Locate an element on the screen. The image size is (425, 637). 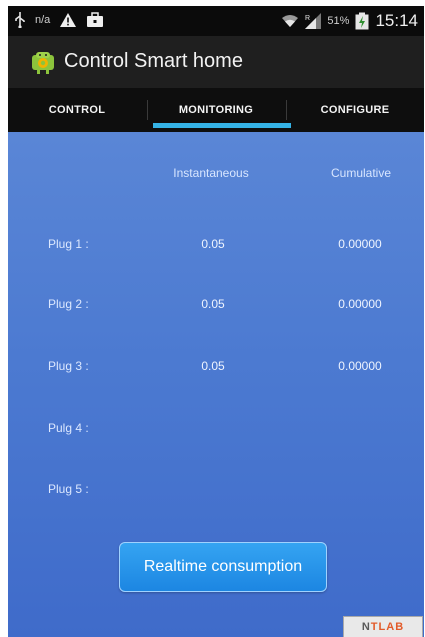
plug-4-label: Pulg 4 : is located at coordinates (68, 428).